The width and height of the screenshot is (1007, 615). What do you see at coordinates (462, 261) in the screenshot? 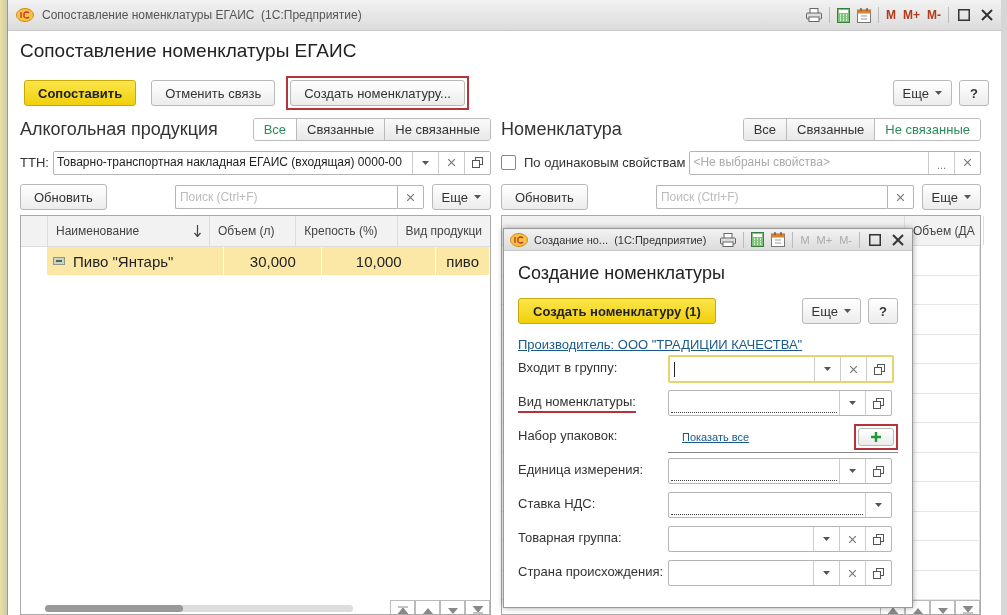
I see `table-cell: пиво` at bounding box center [462, 261].